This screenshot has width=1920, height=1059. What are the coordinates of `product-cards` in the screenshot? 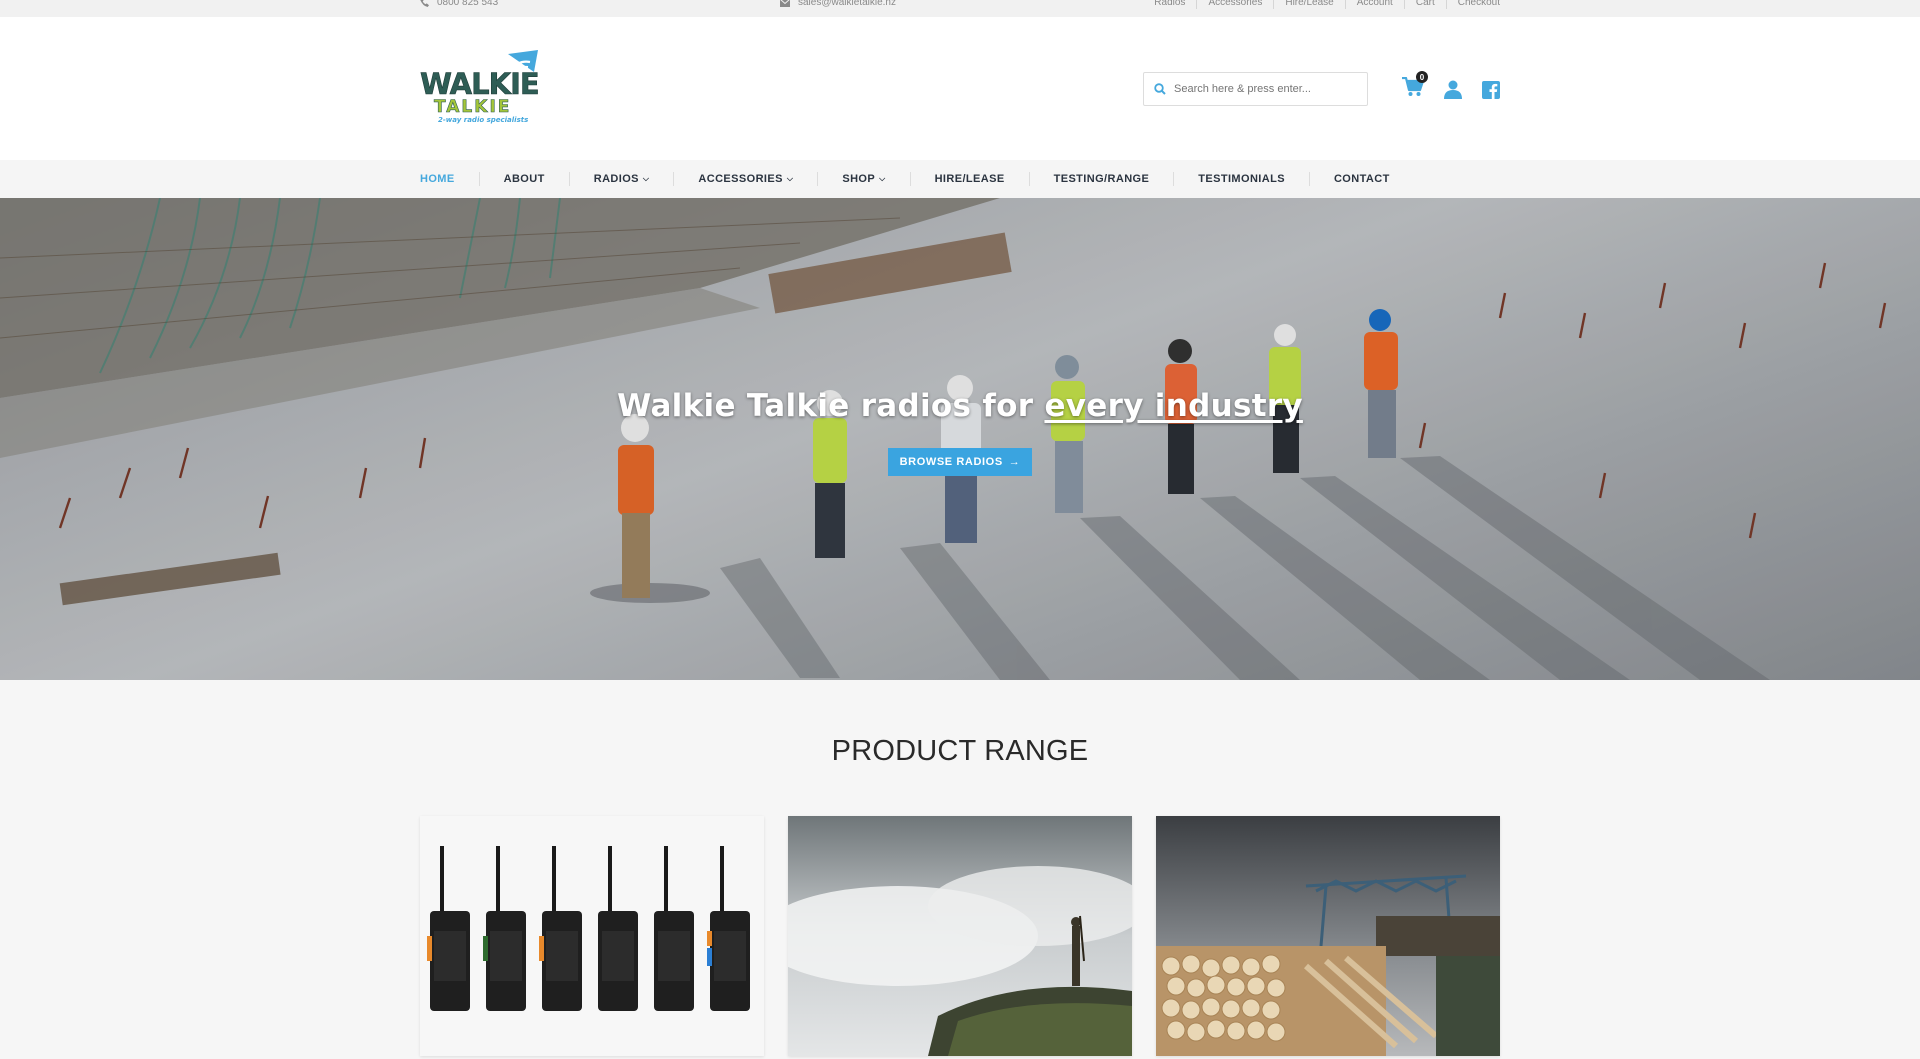 It's located at (960, 936).